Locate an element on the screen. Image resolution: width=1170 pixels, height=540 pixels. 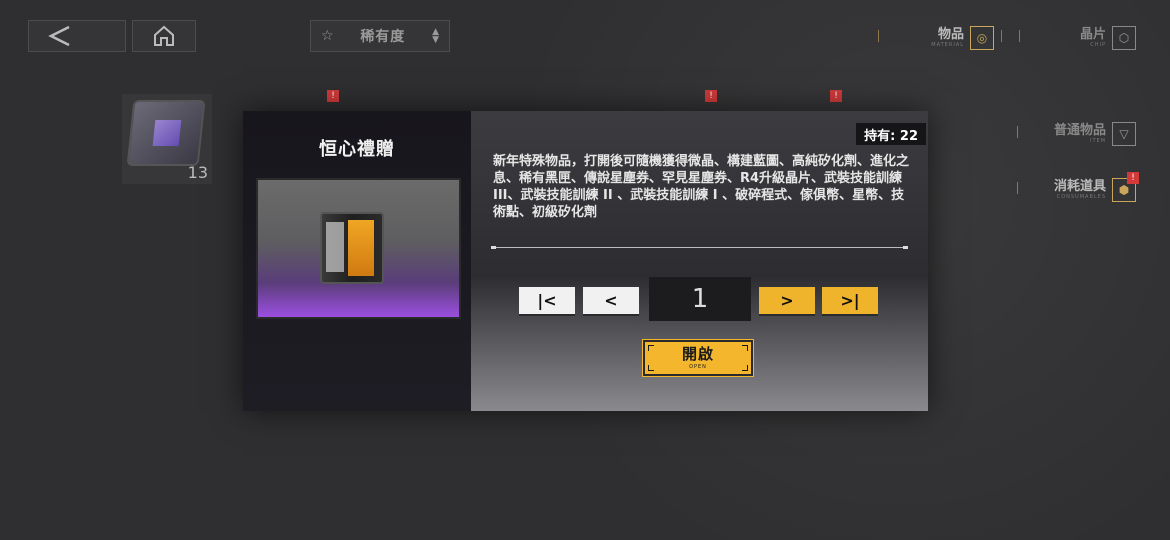
holding-count: 持有: 22 is located at coordinates (891, 134).